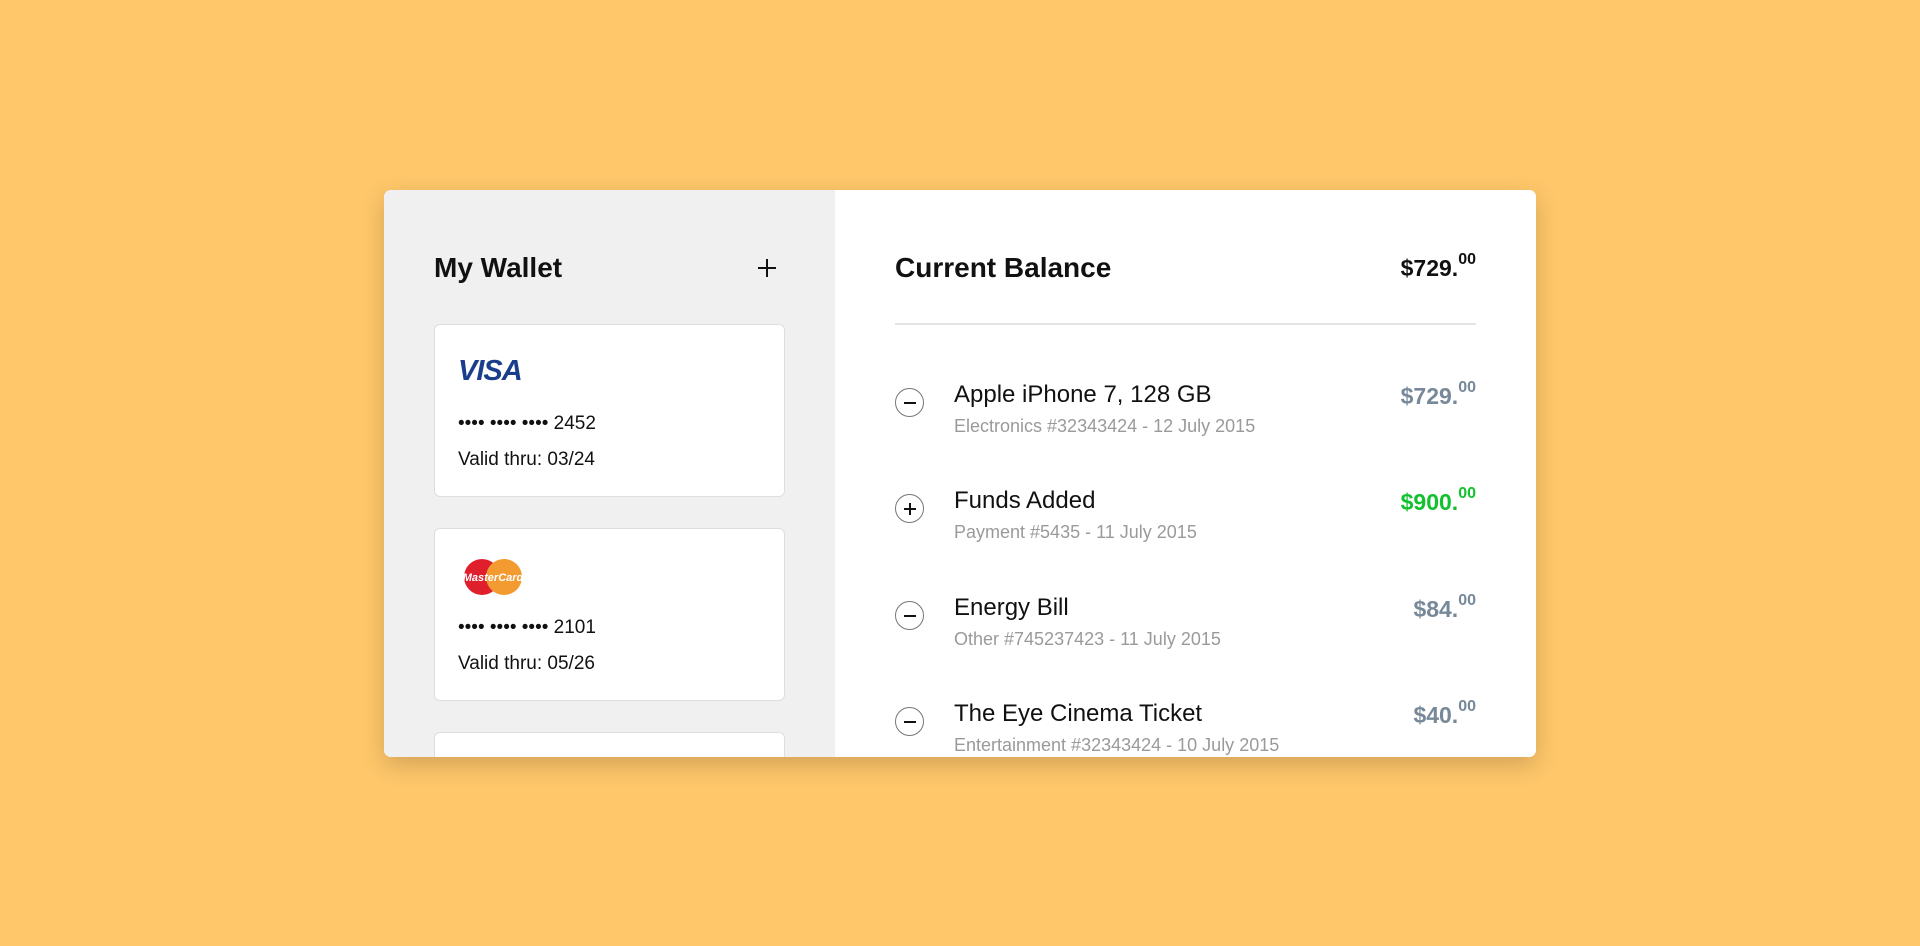 The image size is (1920, 946). I want to click on card-number: •••• •••• •••• 2452, so click(527, 423).